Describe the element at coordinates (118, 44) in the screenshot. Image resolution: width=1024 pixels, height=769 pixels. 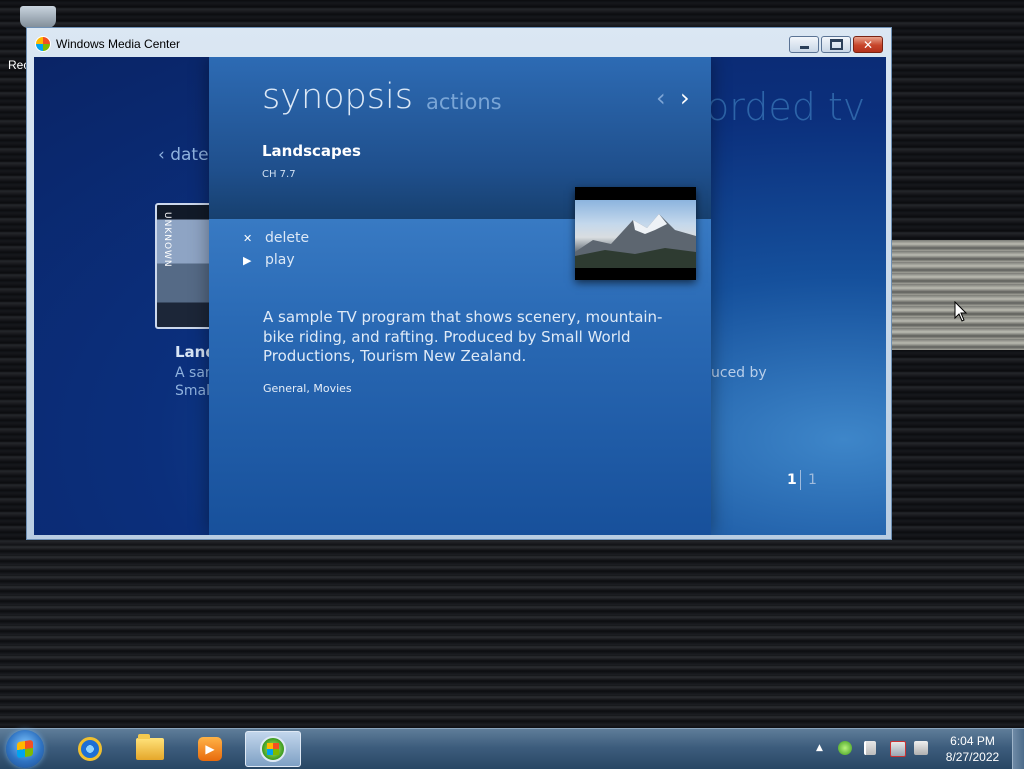
I see `window-title: Windows Media Center` at that location.